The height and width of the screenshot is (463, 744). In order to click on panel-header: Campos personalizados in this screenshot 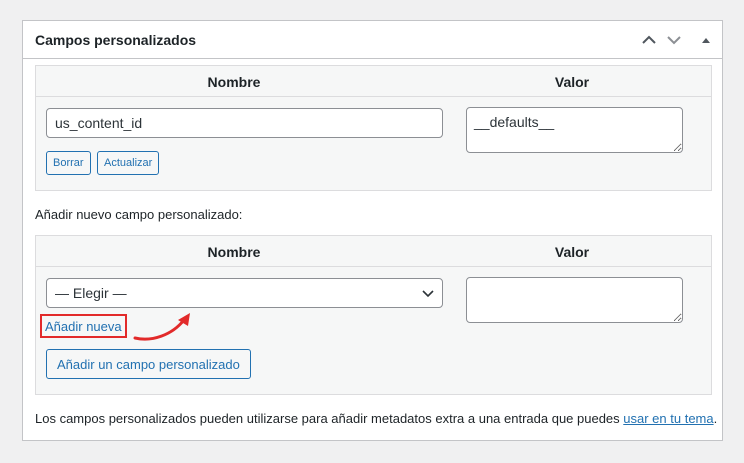, I will do `click(372, 40)`.